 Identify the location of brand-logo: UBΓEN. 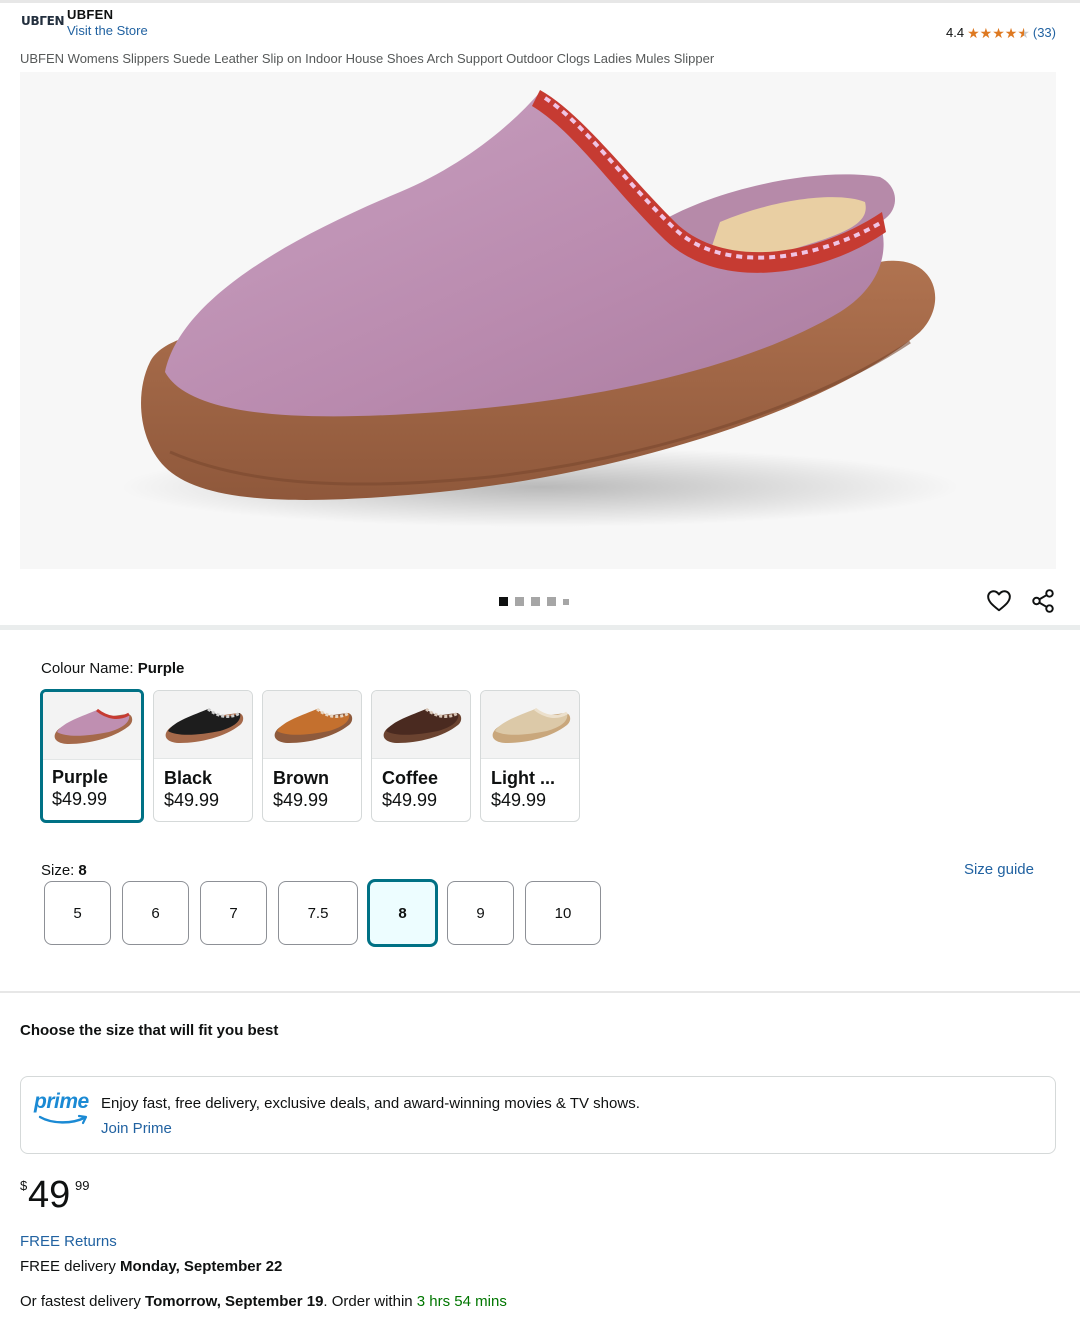
(43, 21).